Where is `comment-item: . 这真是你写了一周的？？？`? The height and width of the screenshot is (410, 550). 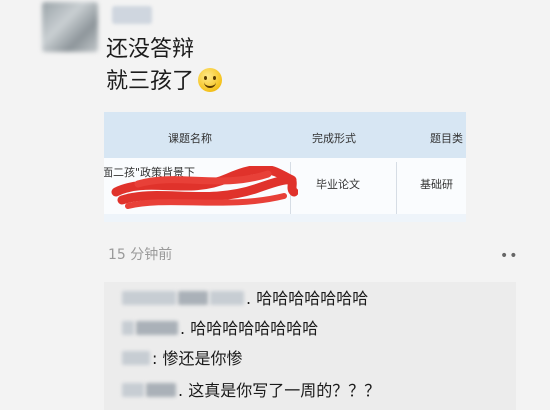 comment-item: . 这真是你写了一周的？？？ is located at coordinates (251, 391).